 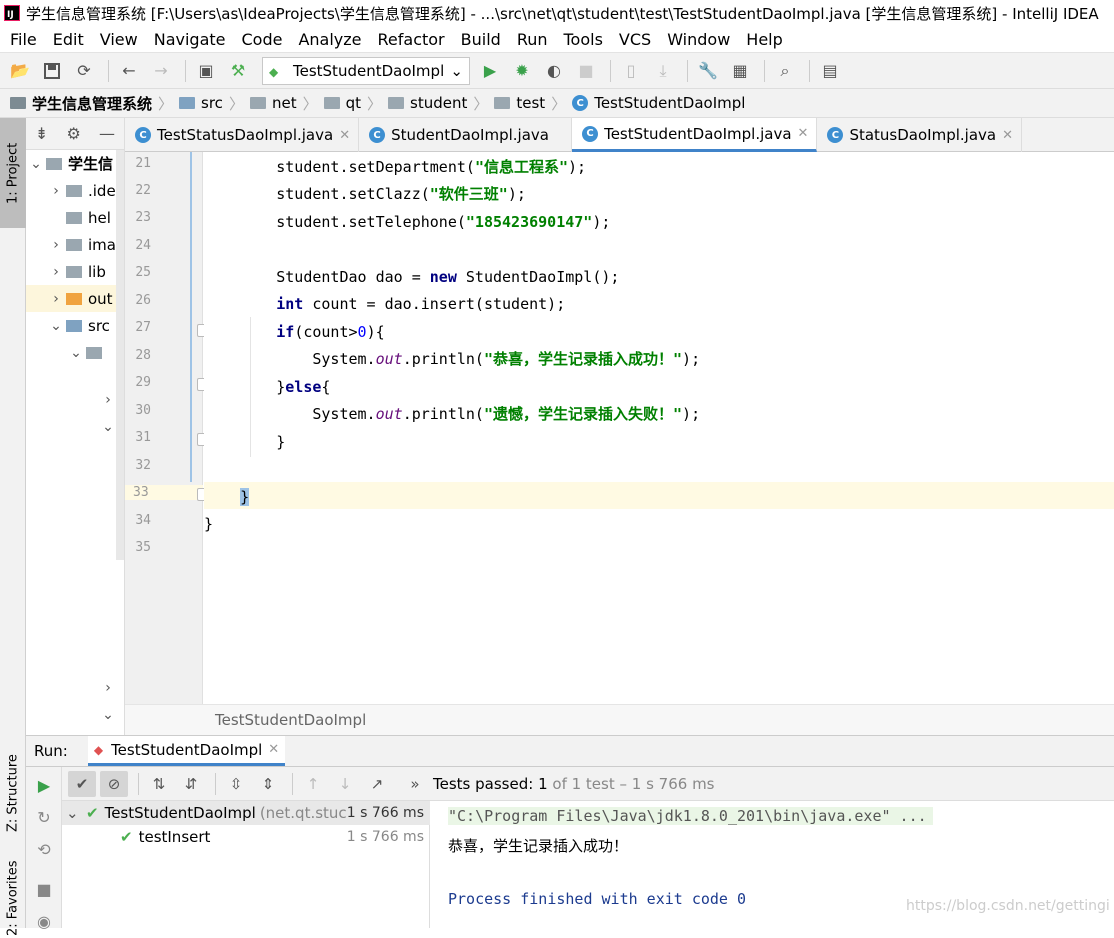 What do you see at coordinates (919, 135) in the screenshot?
I see `tab-status-dao-impl: C StatusDaoImpl.java ✕` at bounding box center [919, 135].